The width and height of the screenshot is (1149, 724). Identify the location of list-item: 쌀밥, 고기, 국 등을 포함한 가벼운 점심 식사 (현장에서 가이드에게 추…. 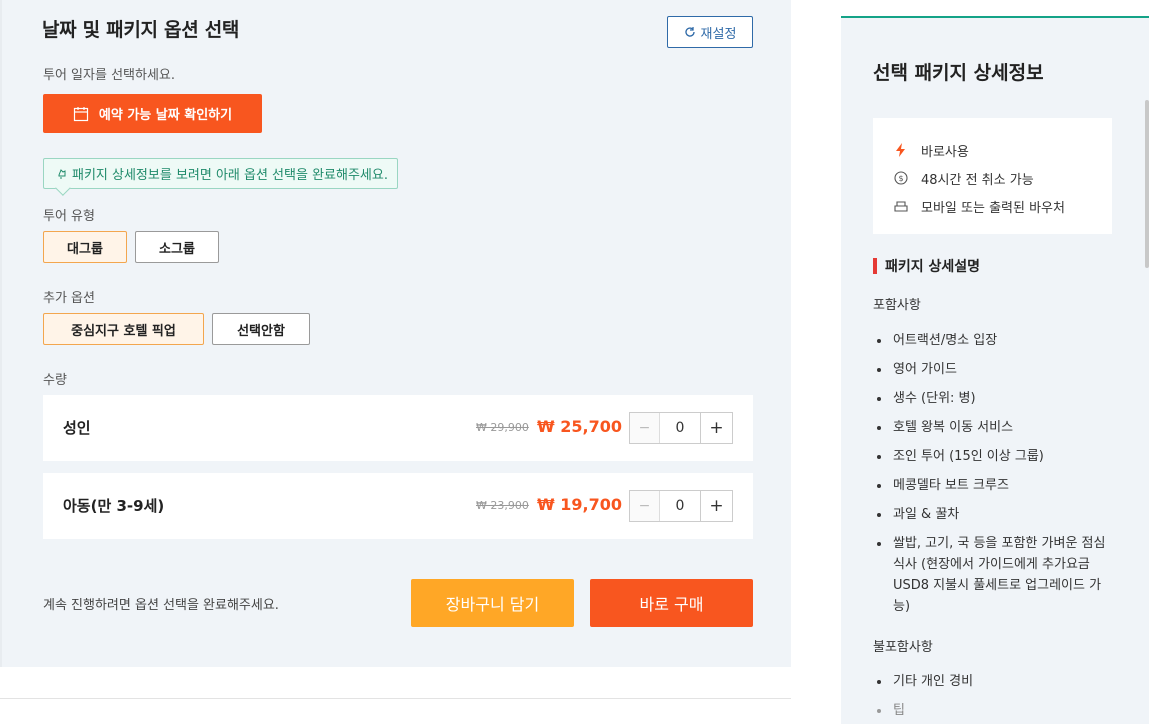
(993, 575).